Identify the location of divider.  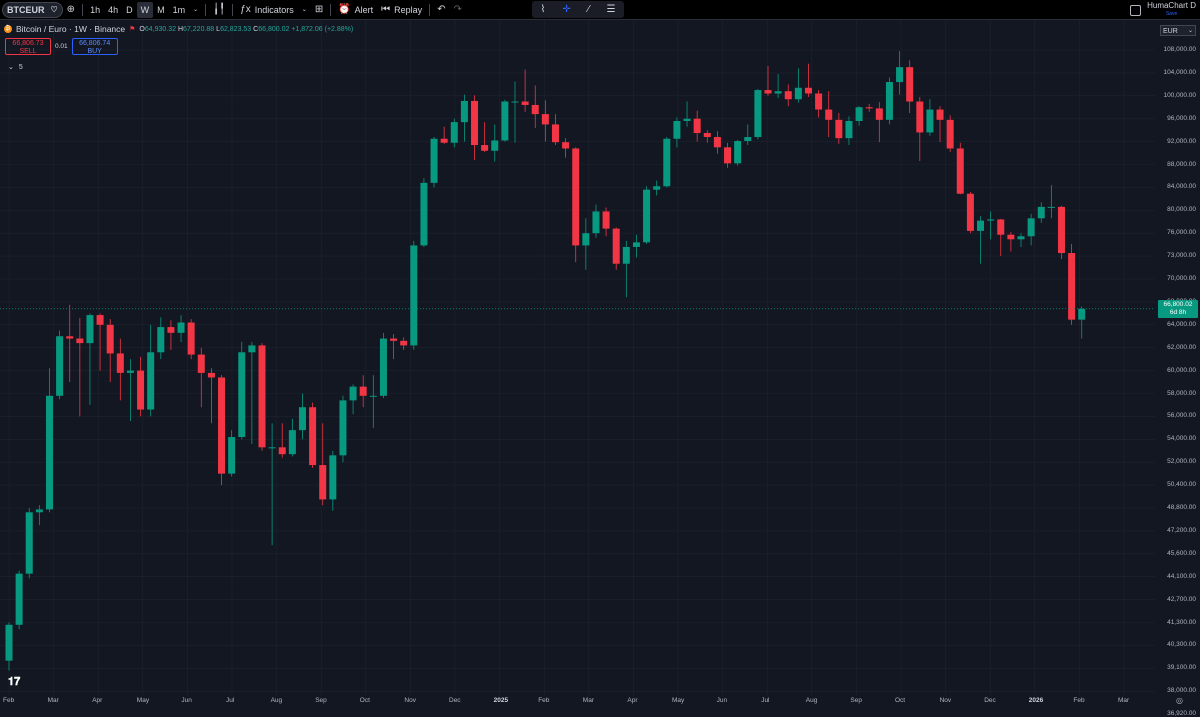
(206, 9).